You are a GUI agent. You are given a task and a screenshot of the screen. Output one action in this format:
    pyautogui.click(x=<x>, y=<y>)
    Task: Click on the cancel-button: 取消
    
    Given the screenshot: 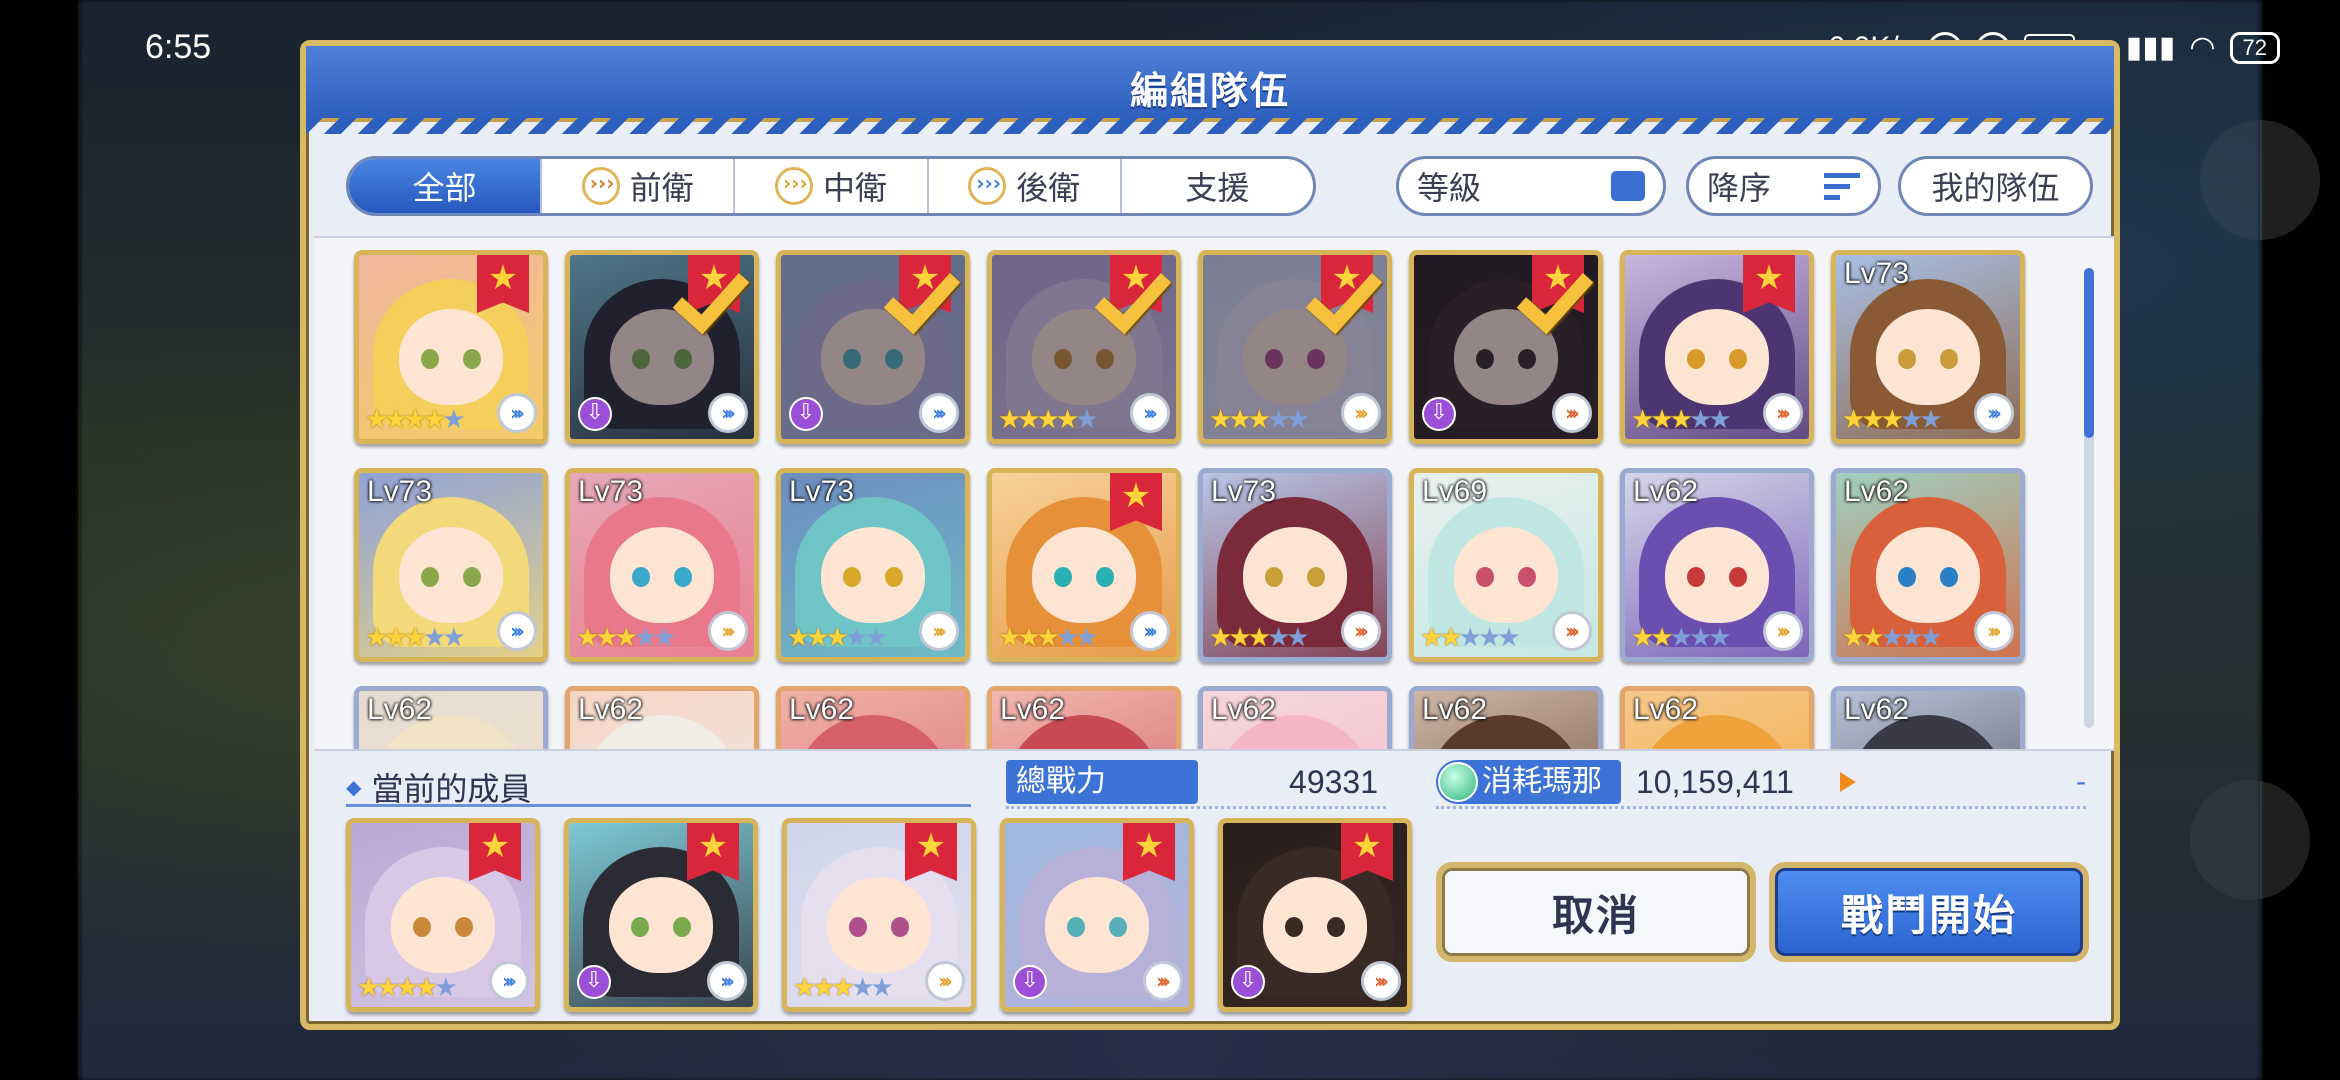 What is the action you would take?
    pyautogui.click(x=1596, y=912)
    